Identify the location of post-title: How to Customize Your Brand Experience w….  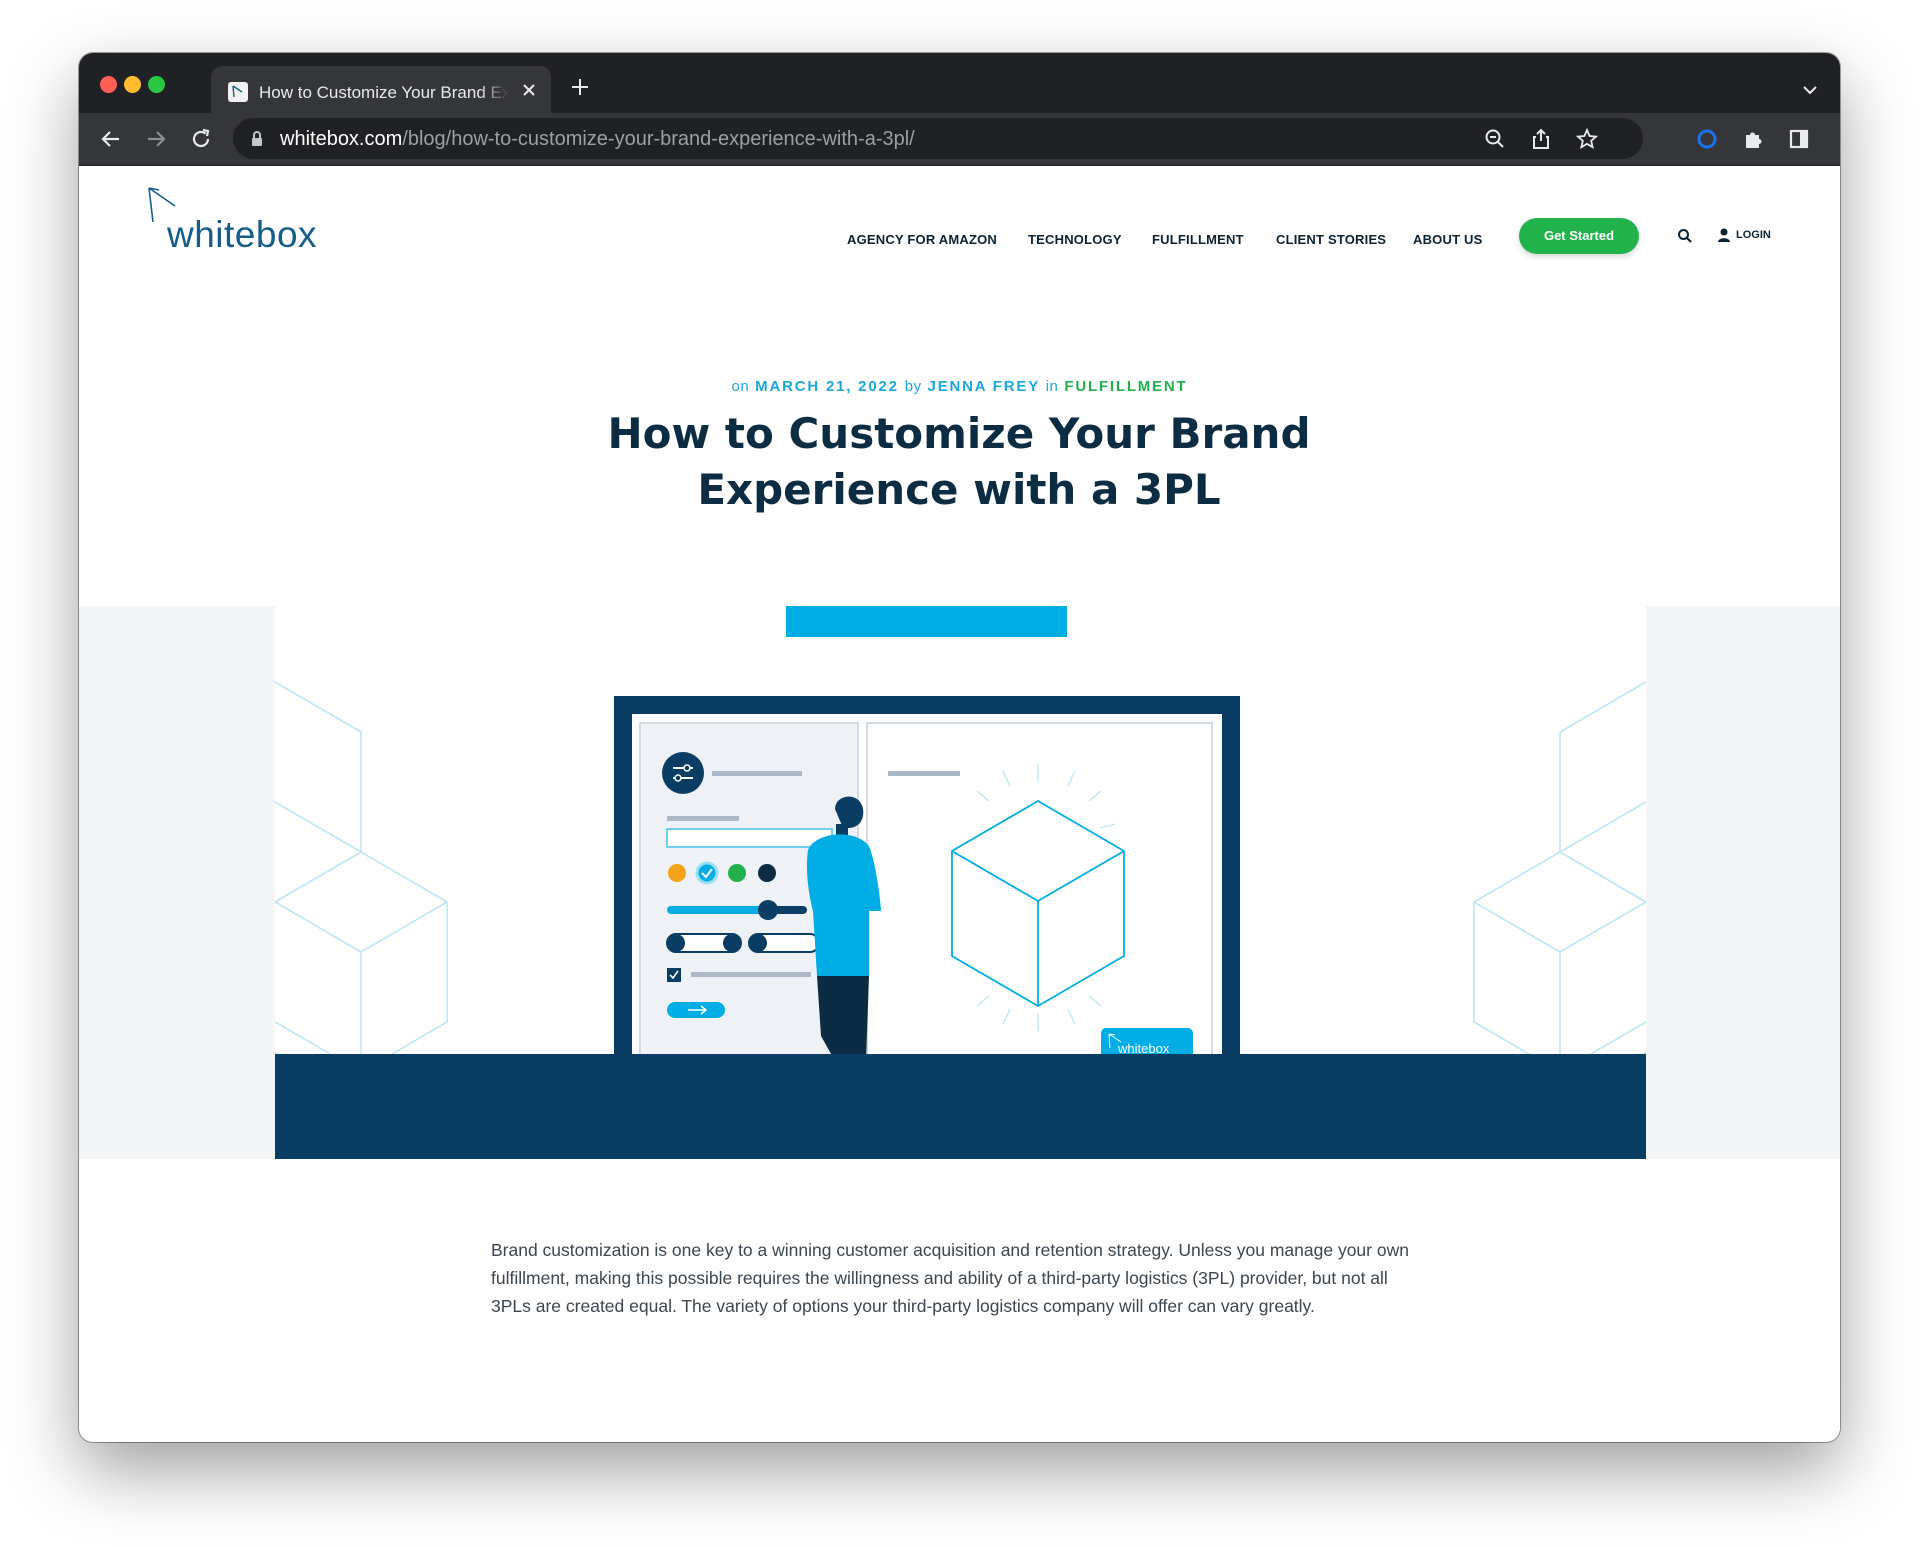
(959, 461).